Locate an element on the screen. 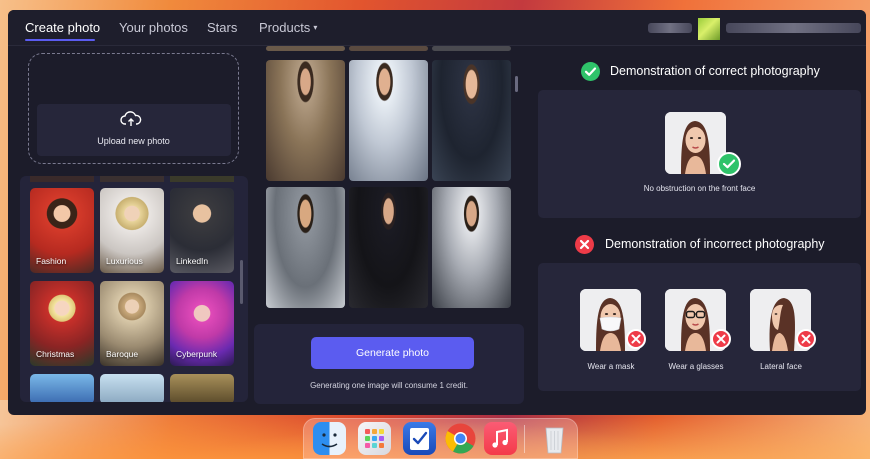 The image size is (870, 459). upload-label: Upload new photo is located at coordinates (133, 141).